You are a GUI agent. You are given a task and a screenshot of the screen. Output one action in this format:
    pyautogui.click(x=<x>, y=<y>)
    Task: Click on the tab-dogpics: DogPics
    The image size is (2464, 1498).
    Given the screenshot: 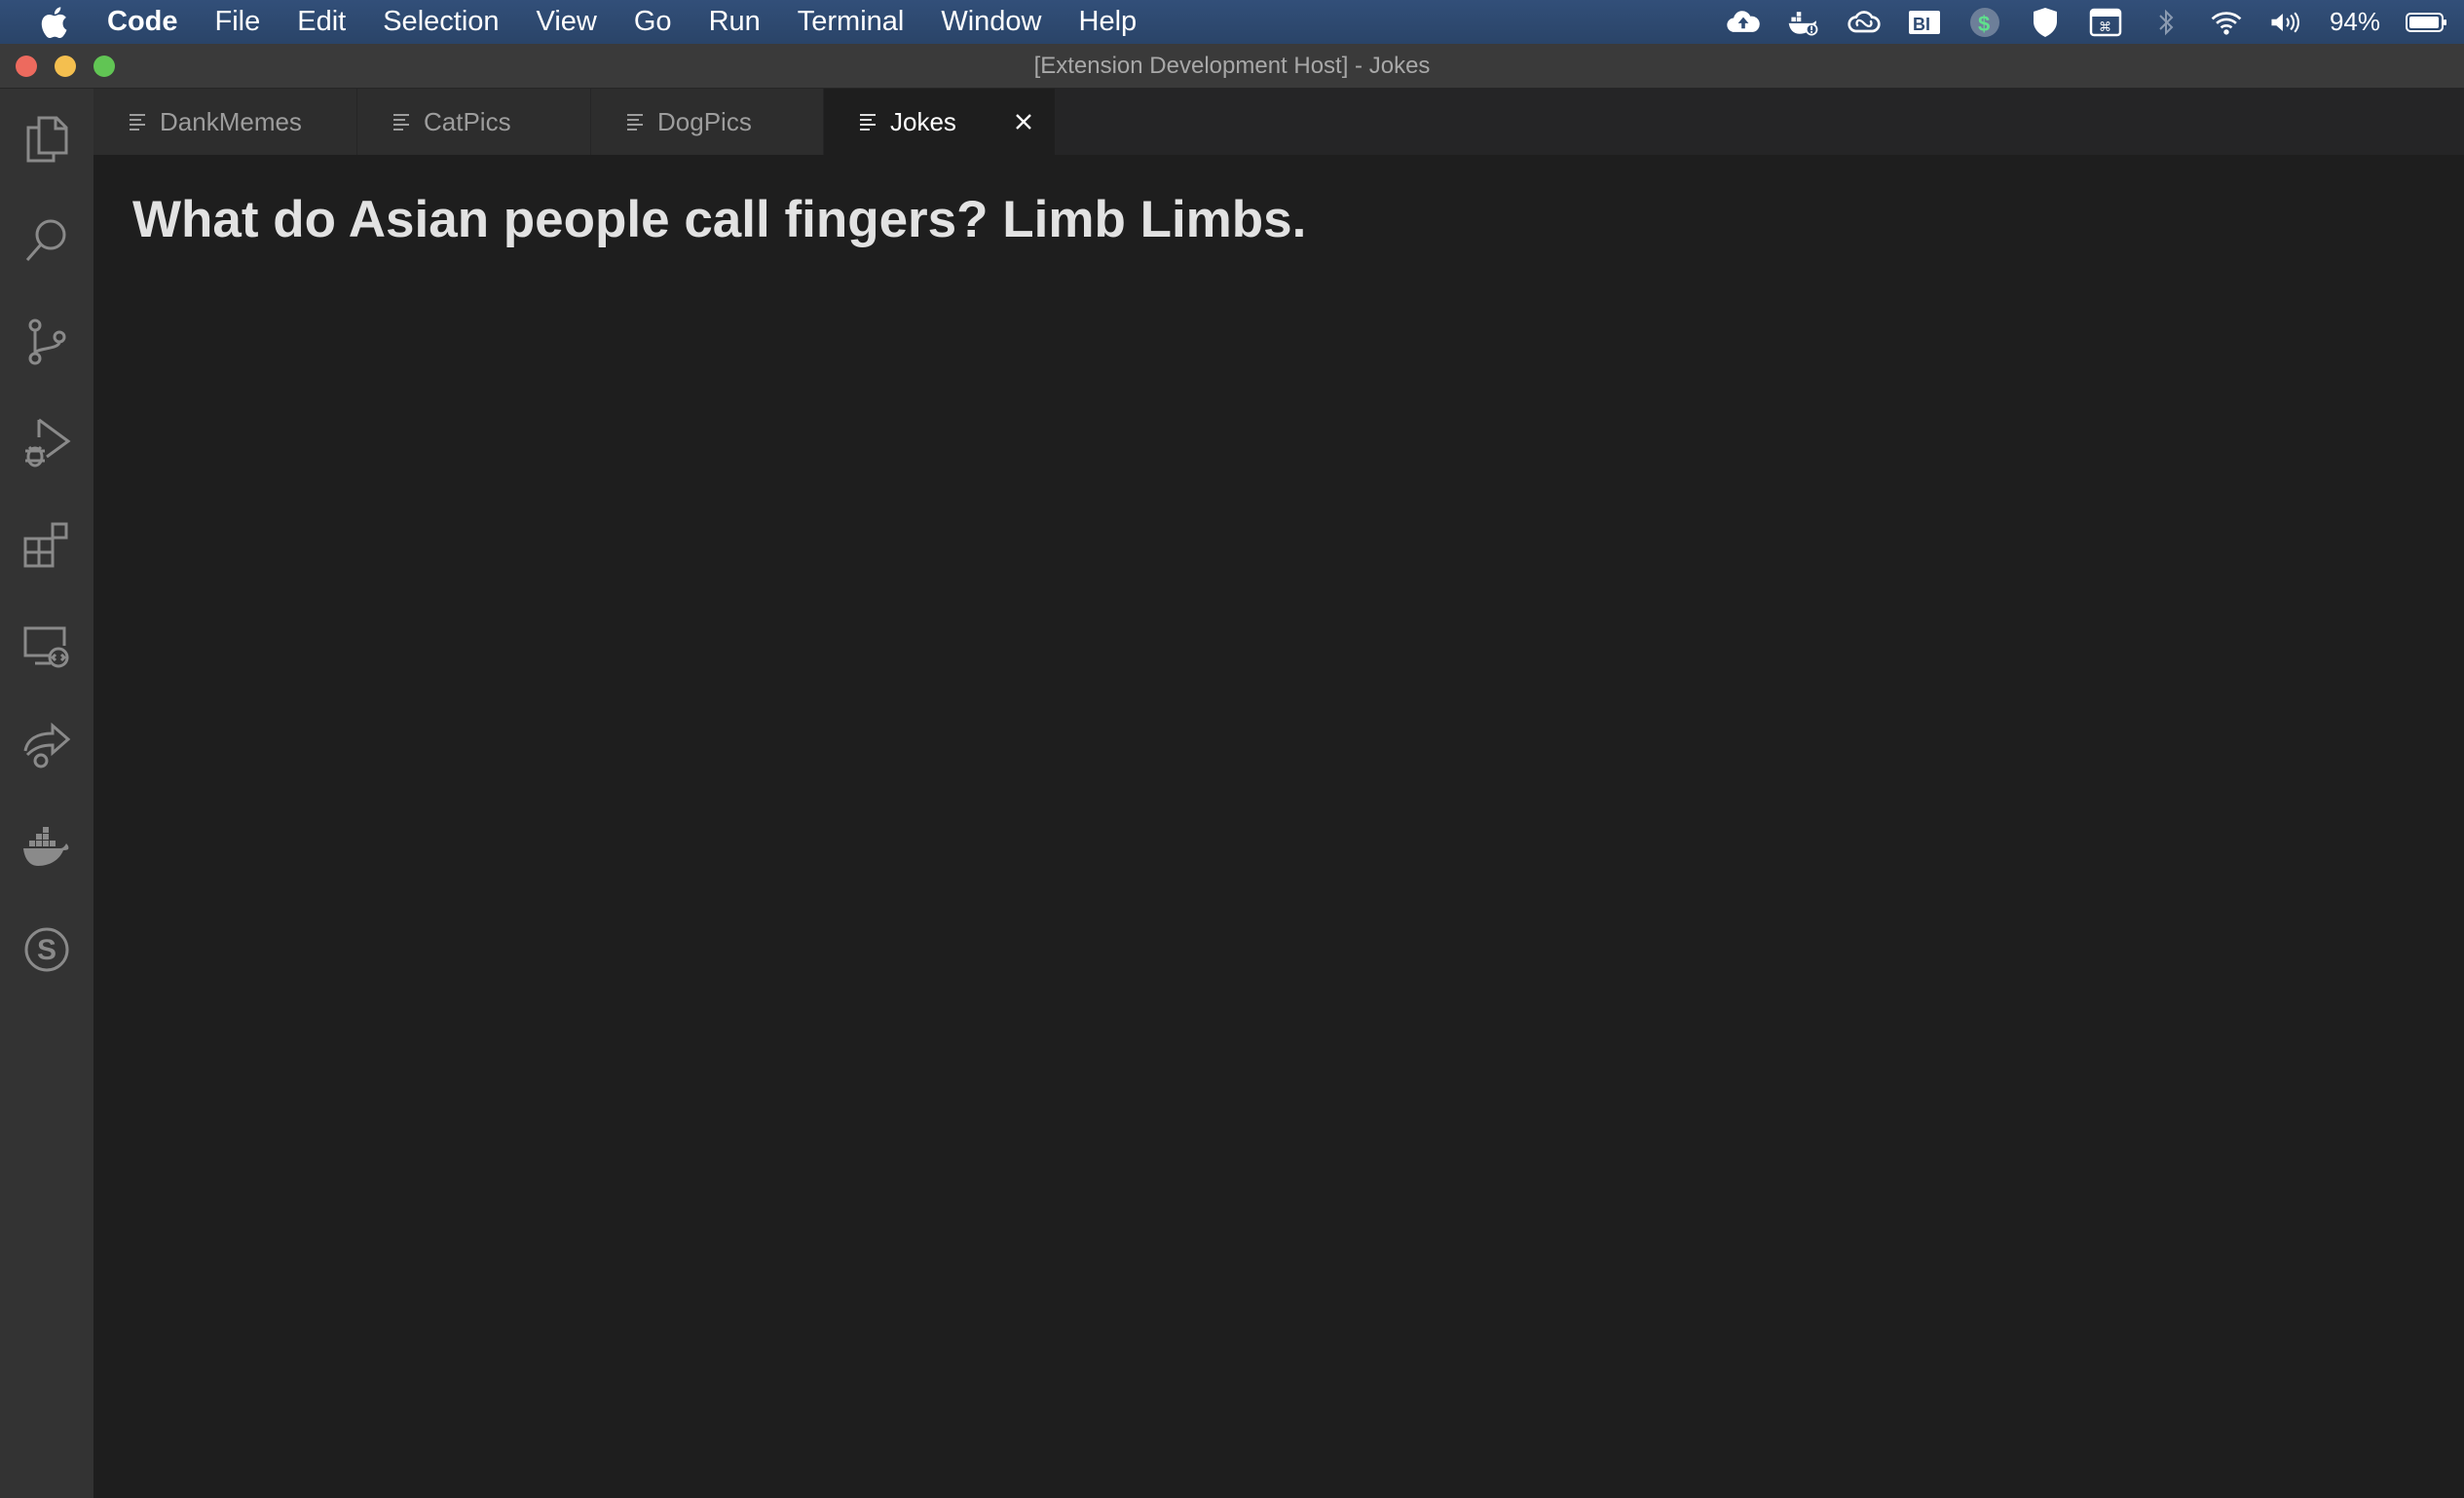 What is the action you would take?
    pyautogui.click(x=707, y=122)
    